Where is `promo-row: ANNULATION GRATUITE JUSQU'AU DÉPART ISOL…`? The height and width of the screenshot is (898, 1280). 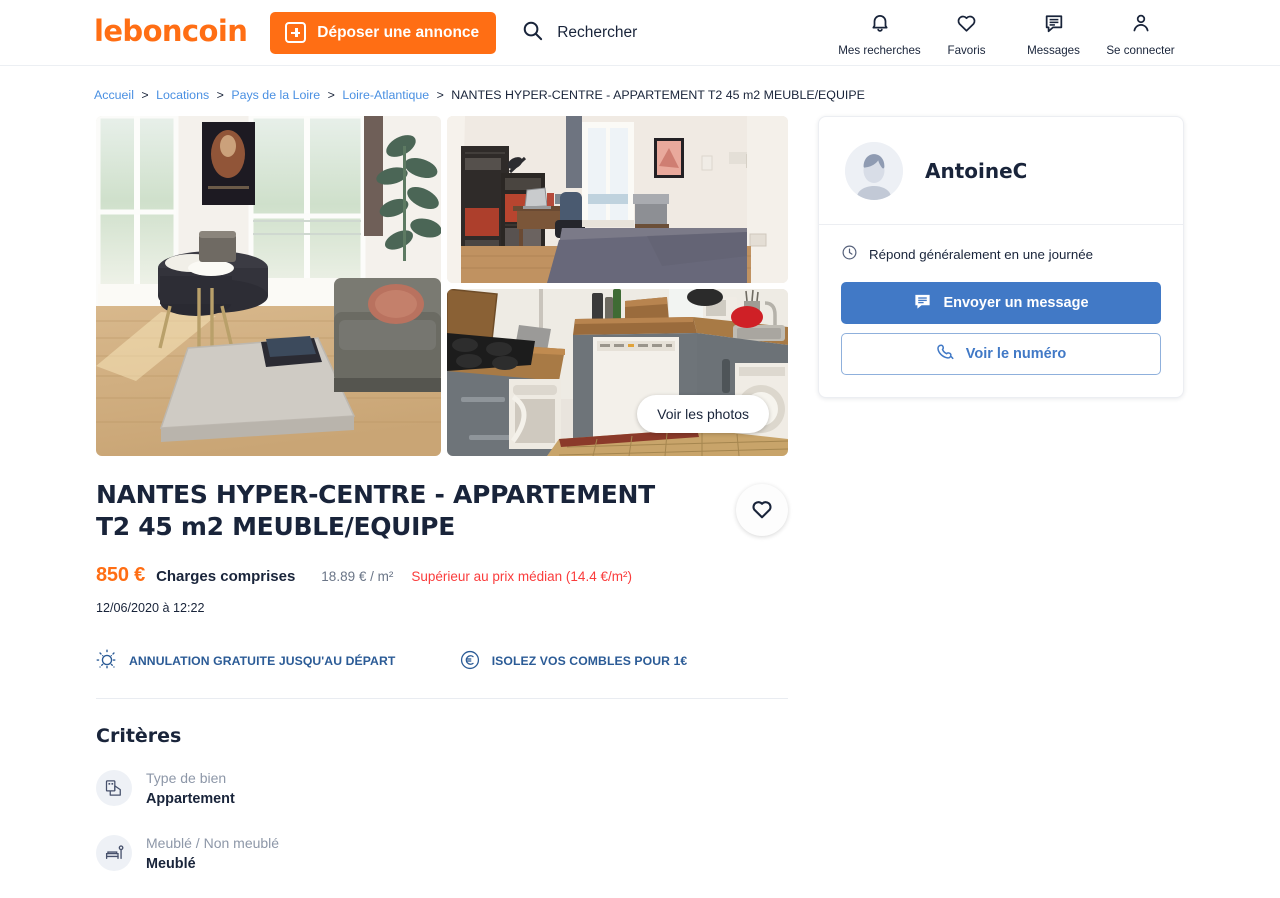 promo-row: ANNULATION GRATUITE JUSQU'AU DÉPART ISOL… is located at coordinates (442, 674).